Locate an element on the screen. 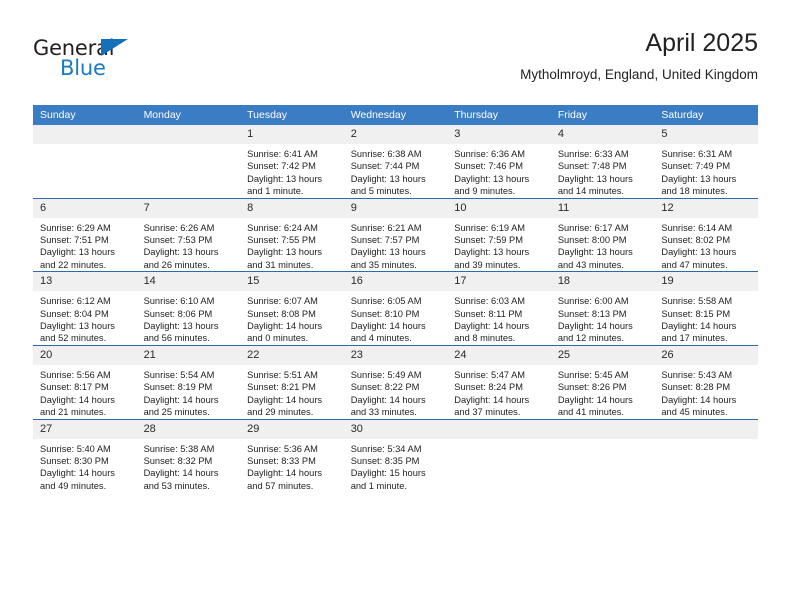 This screenshot has width=792, height=612. day-number: 30 is located at coordinates (395, 429).